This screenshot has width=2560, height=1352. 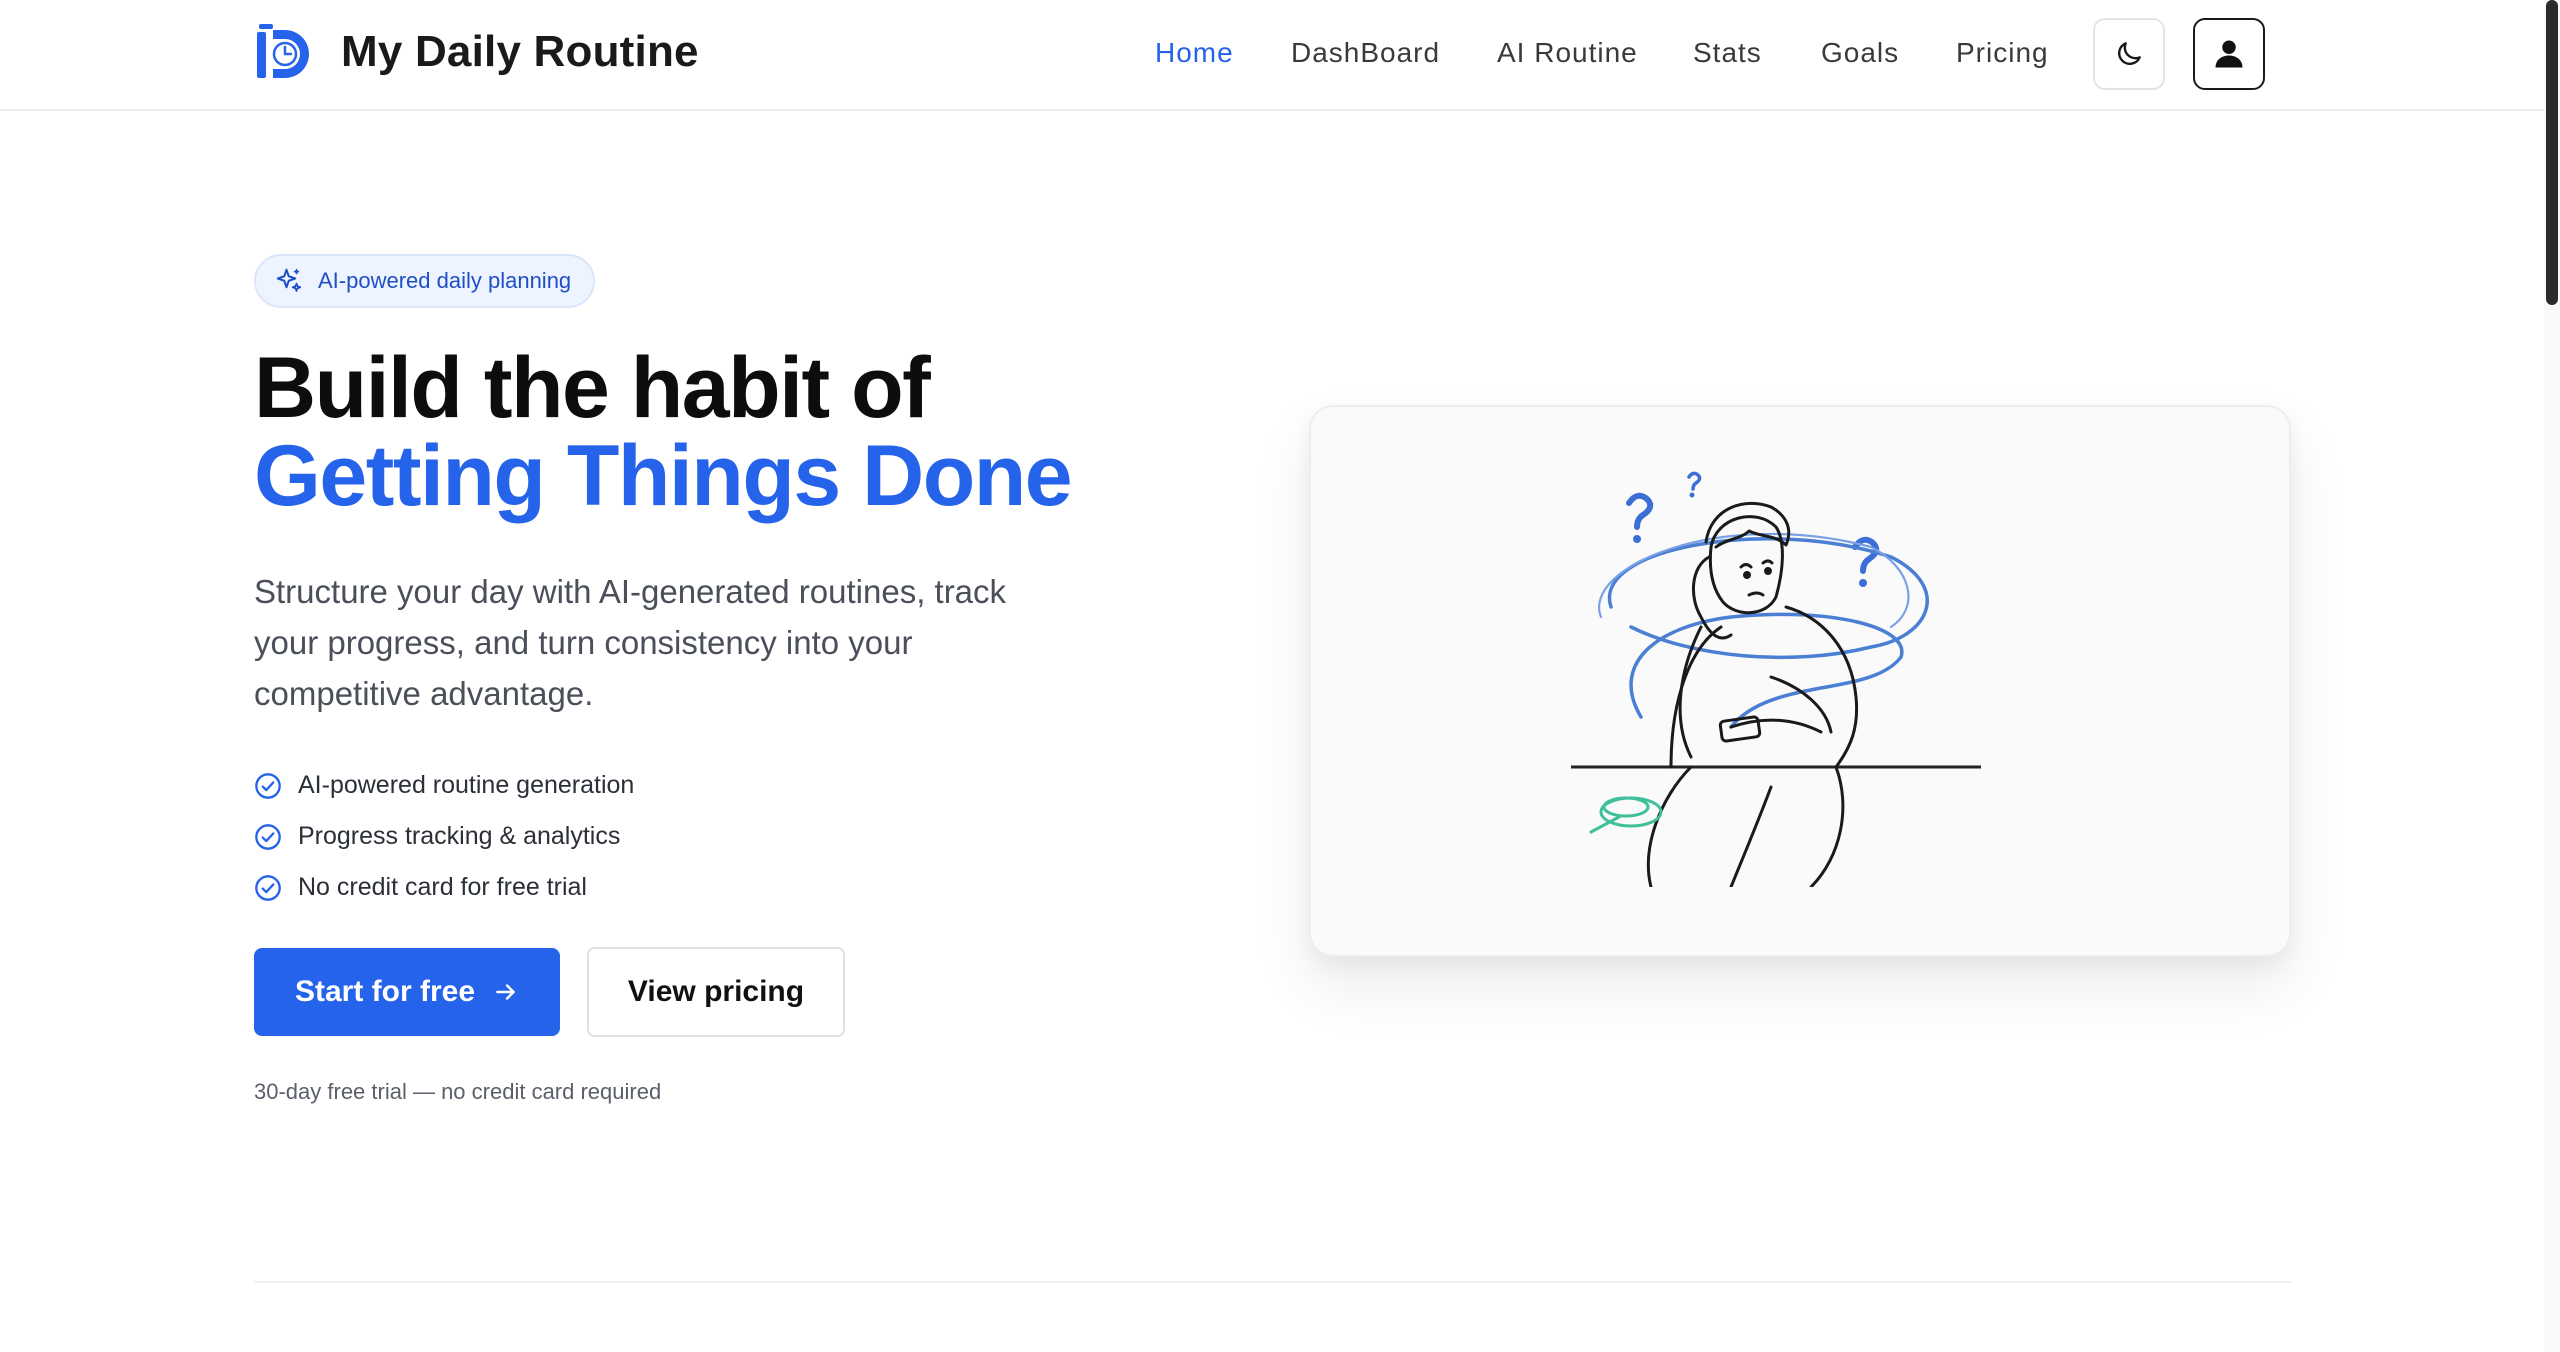 I want to click on start-for-free-label: Start for free, so click(x=385, y=991).